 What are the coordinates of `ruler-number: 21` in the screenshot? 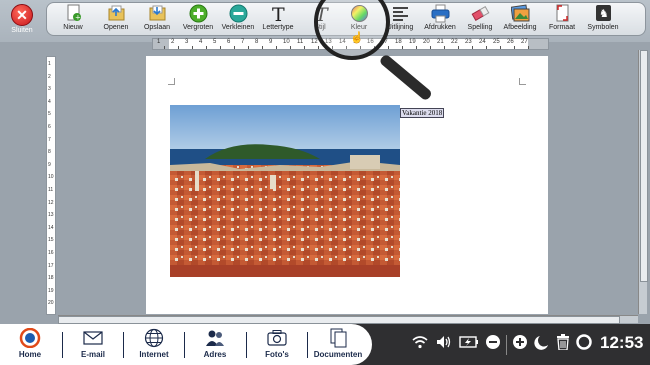 It's located at (440, 42).